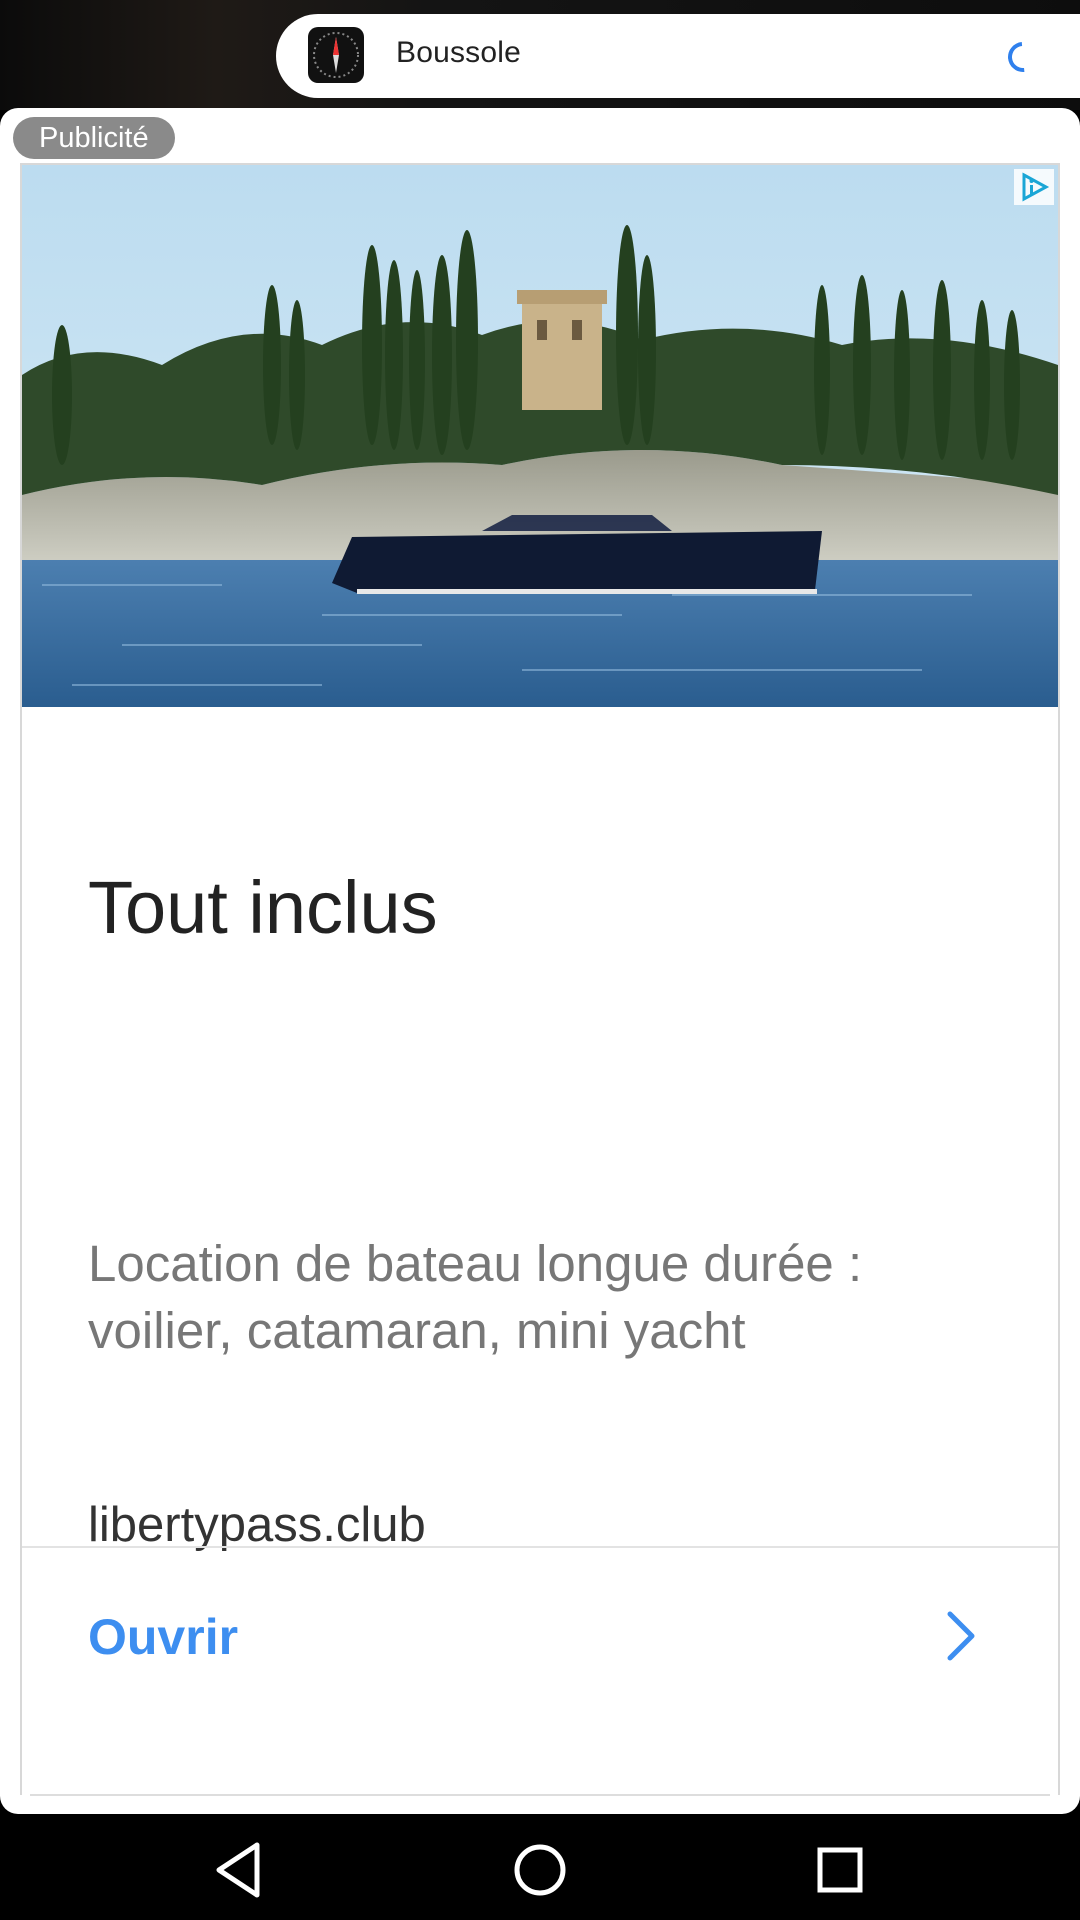  What do you see at coordinates (840, 1870) in the screenshot?
I see `recents-square-icon` at bounding box center [840, 1870].